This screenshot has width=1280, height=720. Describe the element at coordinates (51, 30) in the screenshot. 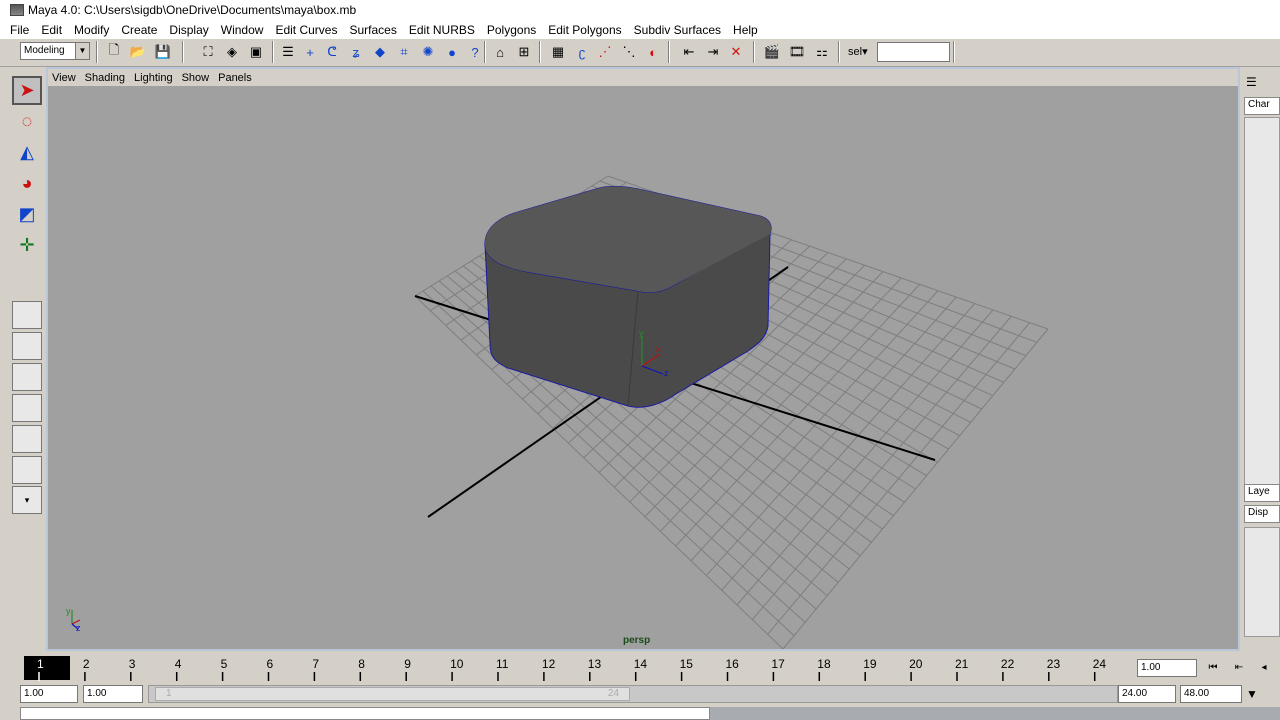

I see `menu-edit: Edit` at that location.